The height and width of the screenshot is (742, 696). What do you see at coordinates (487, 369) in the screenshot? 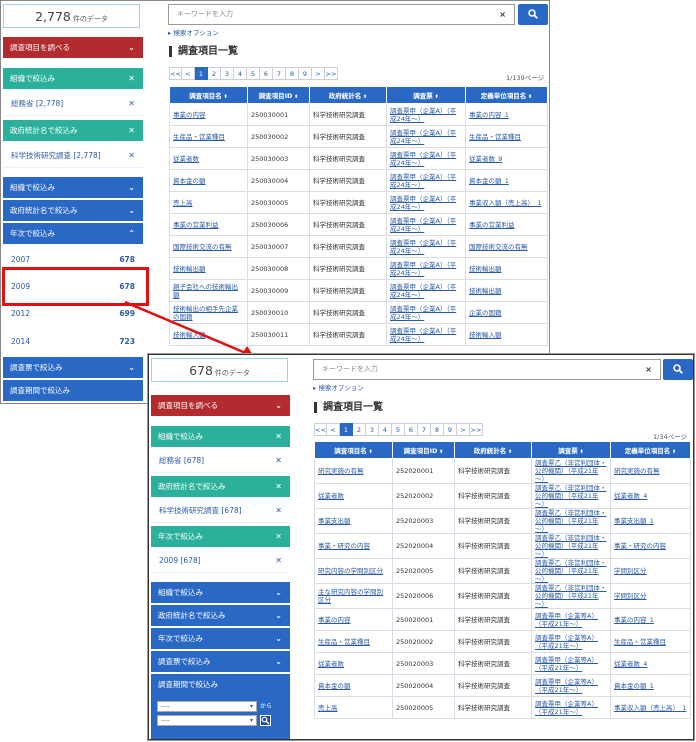
I see `search-input: キーワードを入力 ×` at bounding box center [487, 369].